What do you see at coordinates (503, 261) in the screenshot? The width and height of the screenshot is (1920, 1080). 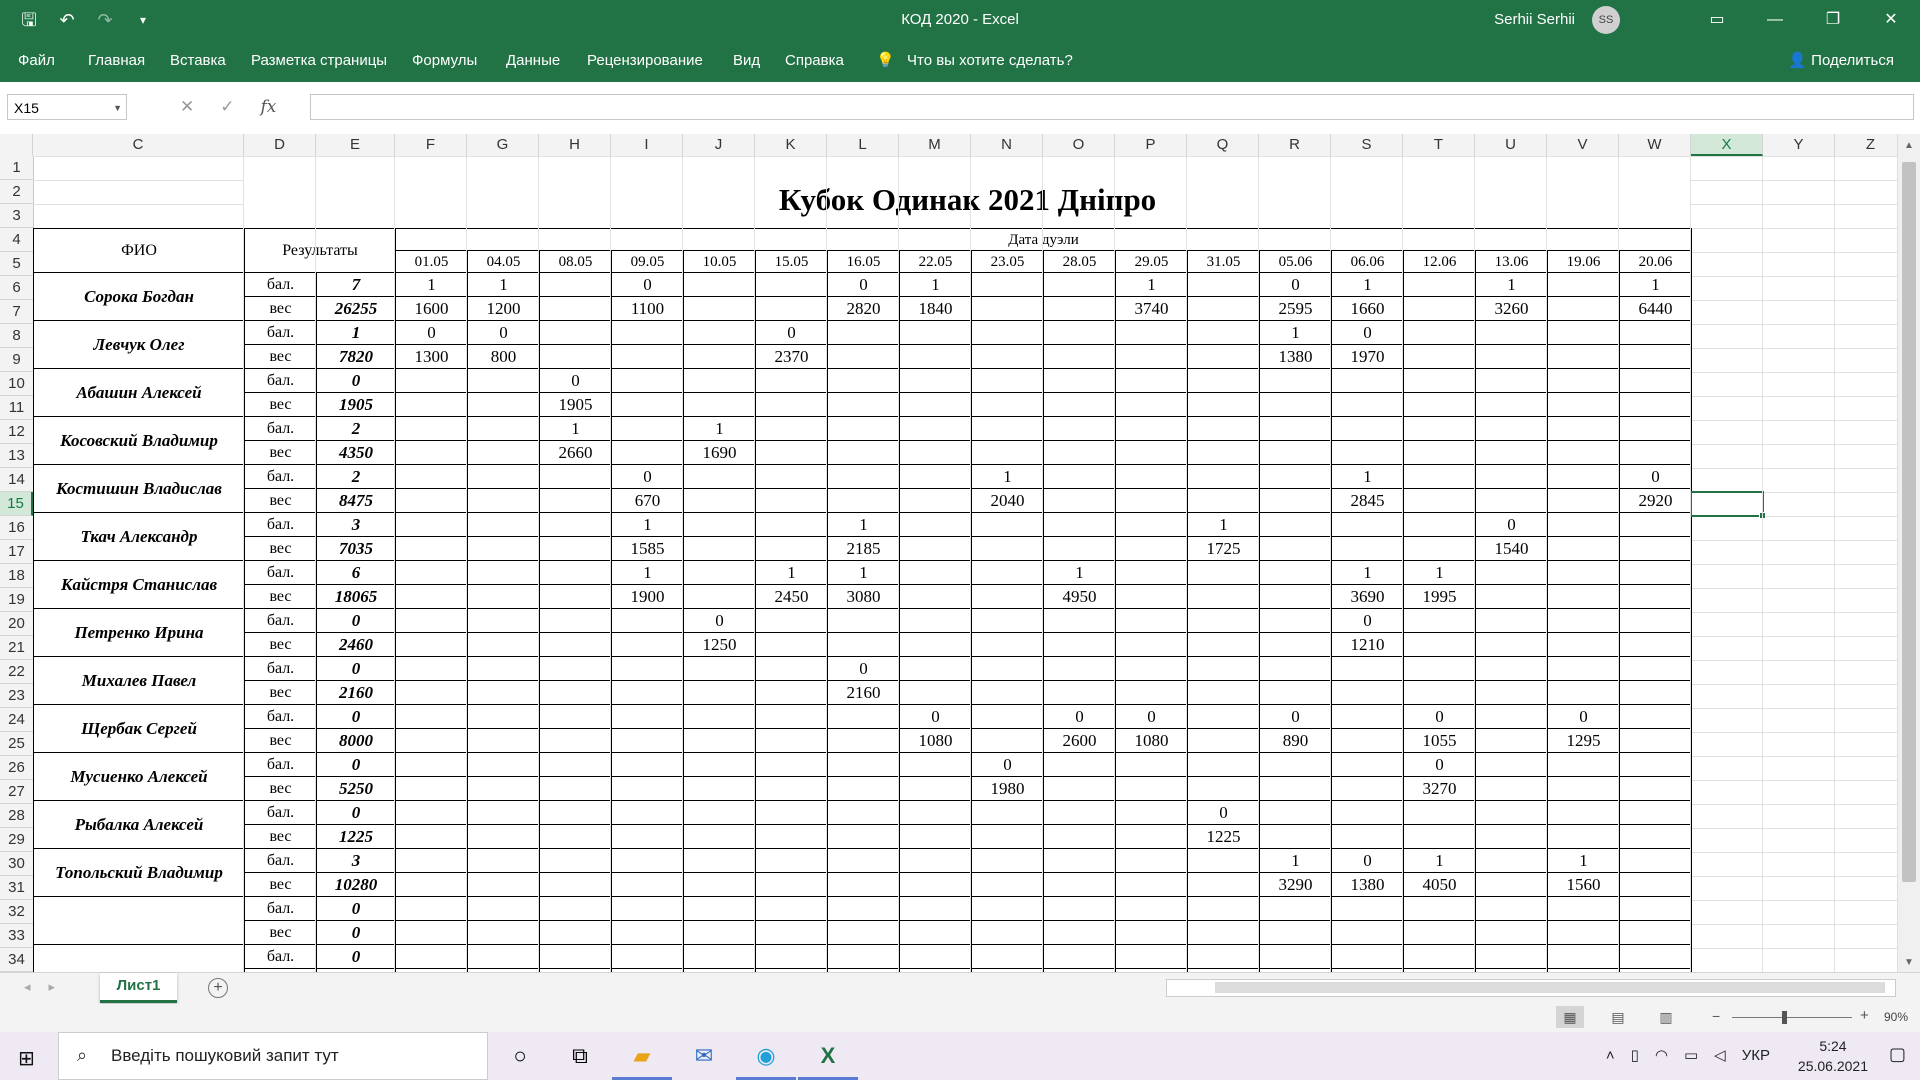 I see `date-header: 04.05` at bounding box center [503, 261].